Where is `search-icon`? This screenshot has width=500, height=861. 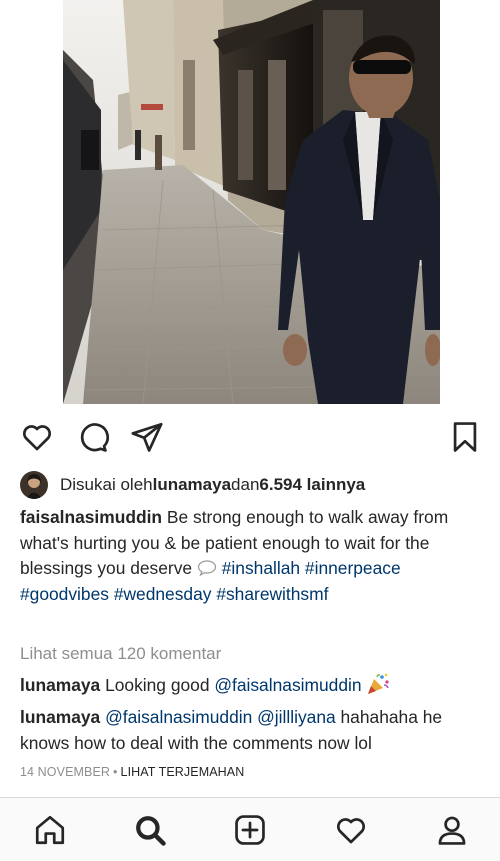 search-icon is located at coordinates (151, 831).